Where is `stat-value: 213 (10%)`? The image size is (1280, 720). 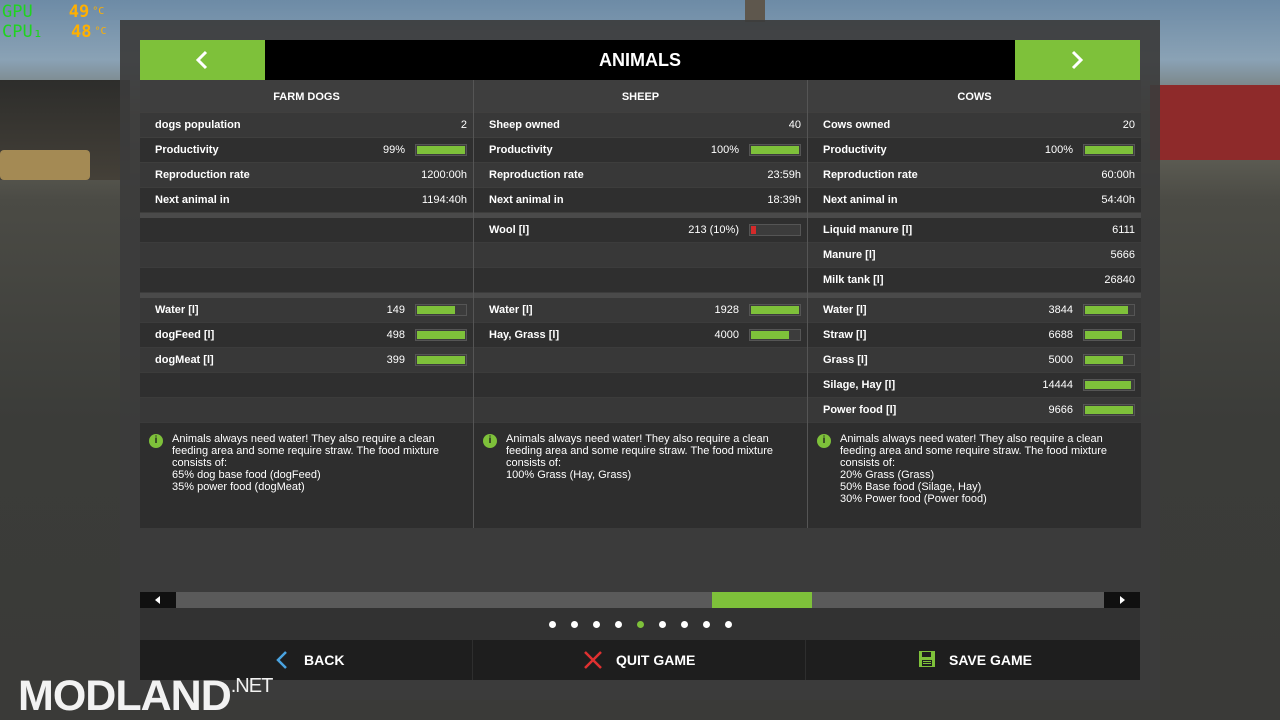
stat-value: 213 (10%) is located at coordinates (713, 230).